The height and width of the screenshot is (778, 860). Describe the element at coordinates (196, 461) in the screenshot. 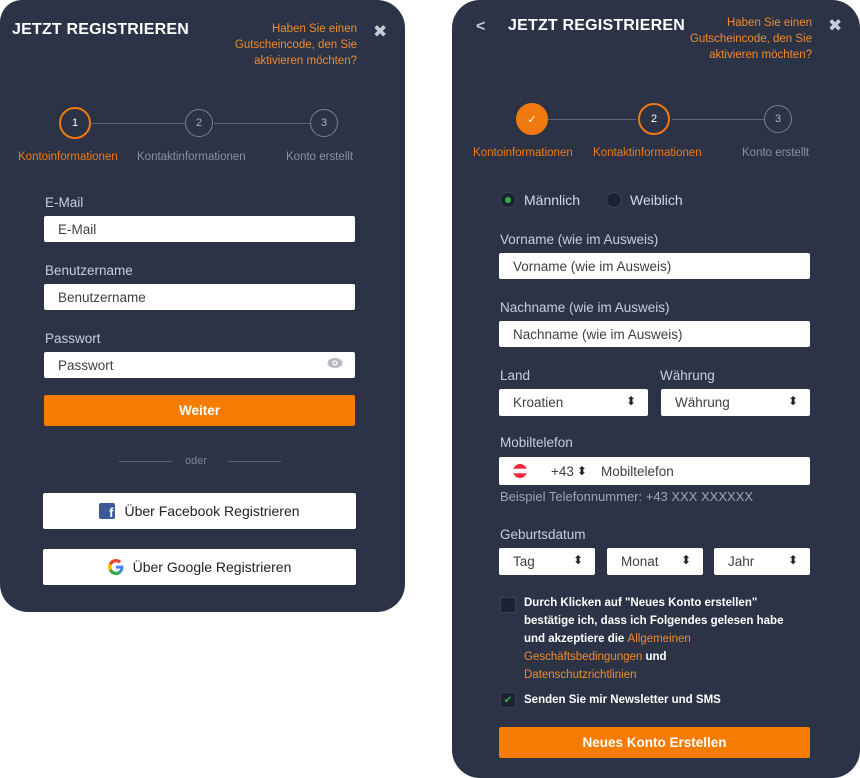

I see `or-text: oder` at that location.